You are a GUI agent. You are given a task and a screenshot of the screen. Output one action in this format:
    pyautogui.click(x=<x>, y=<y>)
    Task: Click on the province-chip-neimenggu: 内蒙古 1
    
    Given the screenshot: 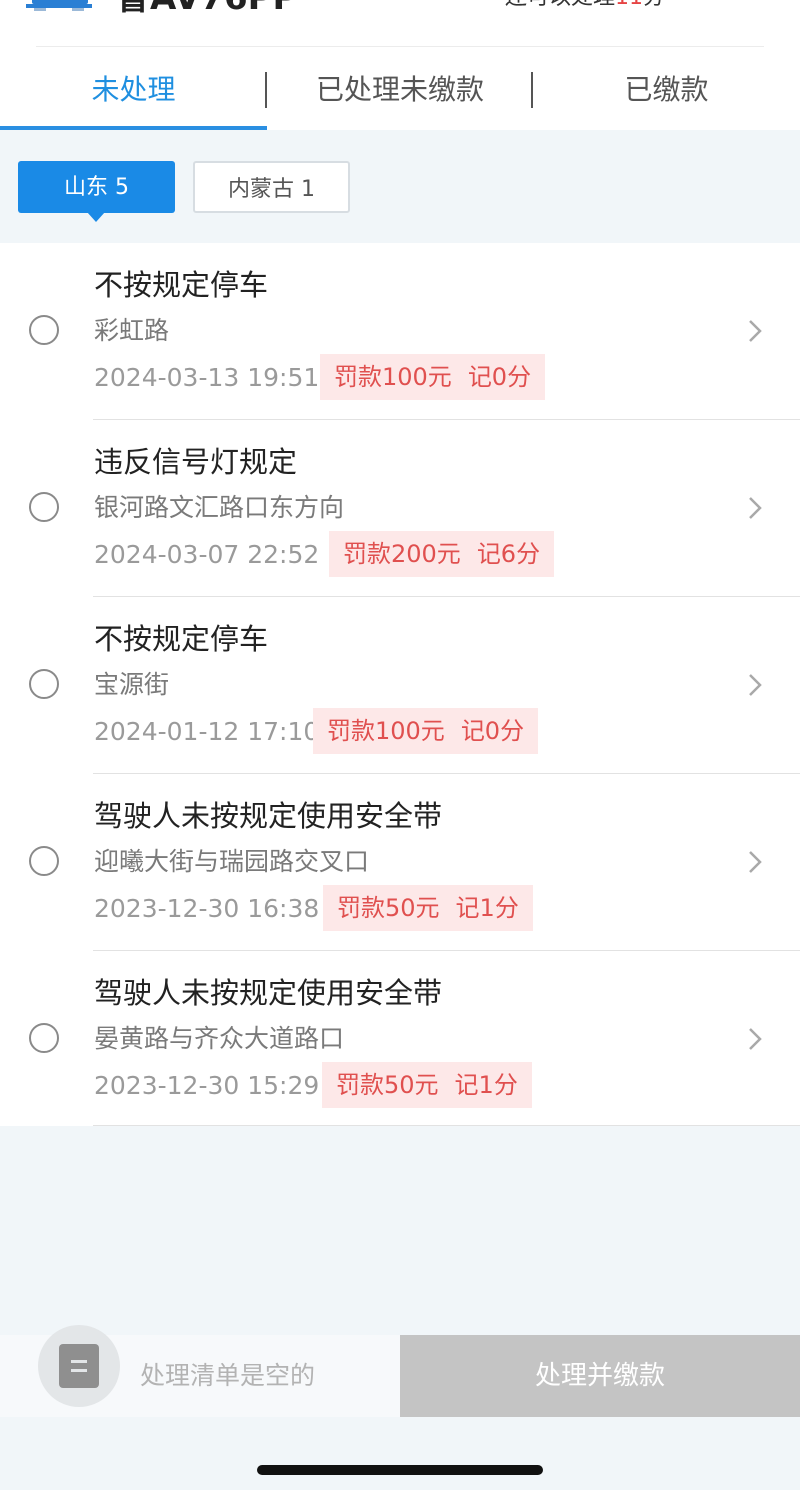 What is the action you would take?
    pyautogui.click(x=271, y=187)
    